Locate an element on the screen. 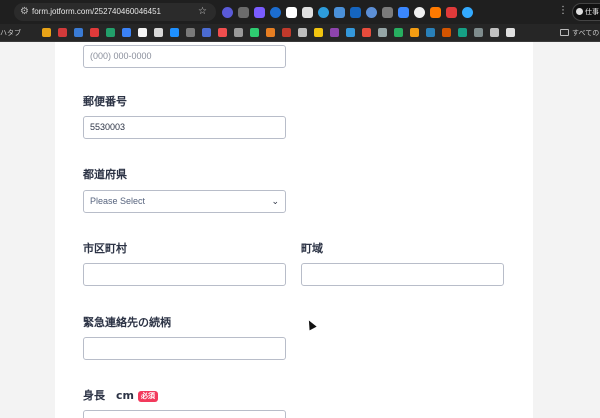  height-label-text: 身長 cm is located at coordinates (108, 395).